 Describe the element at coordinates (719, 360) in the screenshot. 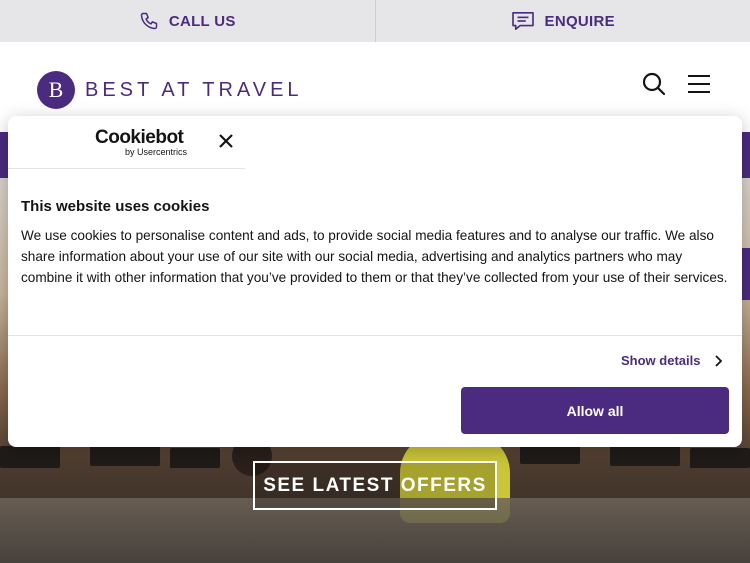

I see `chevron-right-icon` at that location.